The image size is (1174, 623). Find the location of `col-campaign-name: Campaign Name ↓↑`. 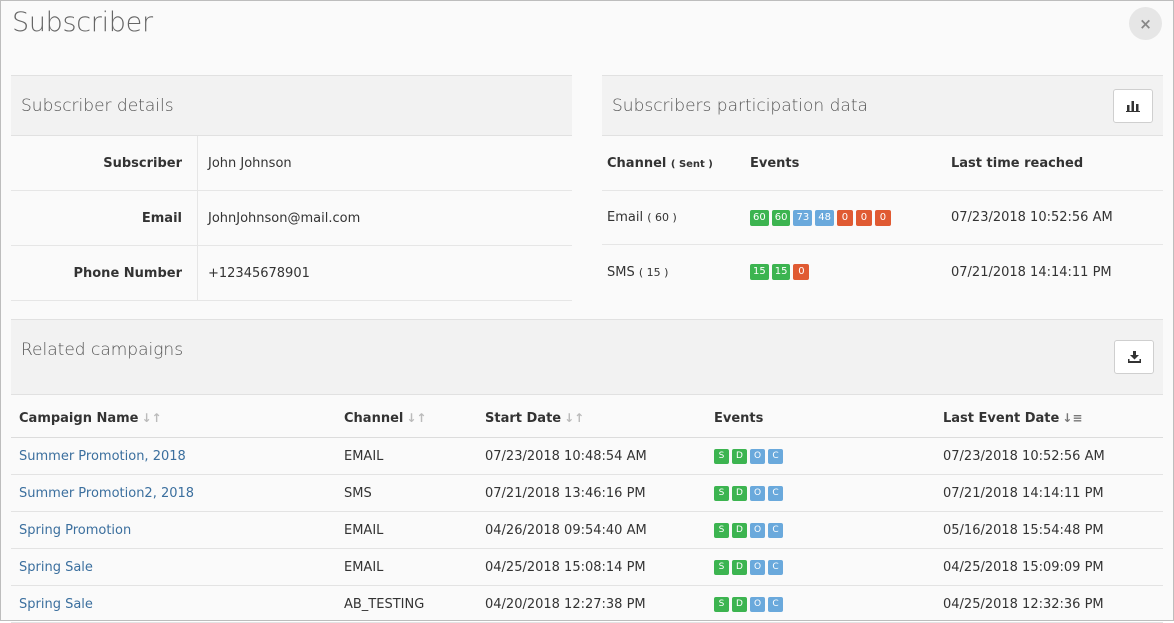

col-campaign-name: Campaign Name ↓↑ is located at coordinates (173, 418).